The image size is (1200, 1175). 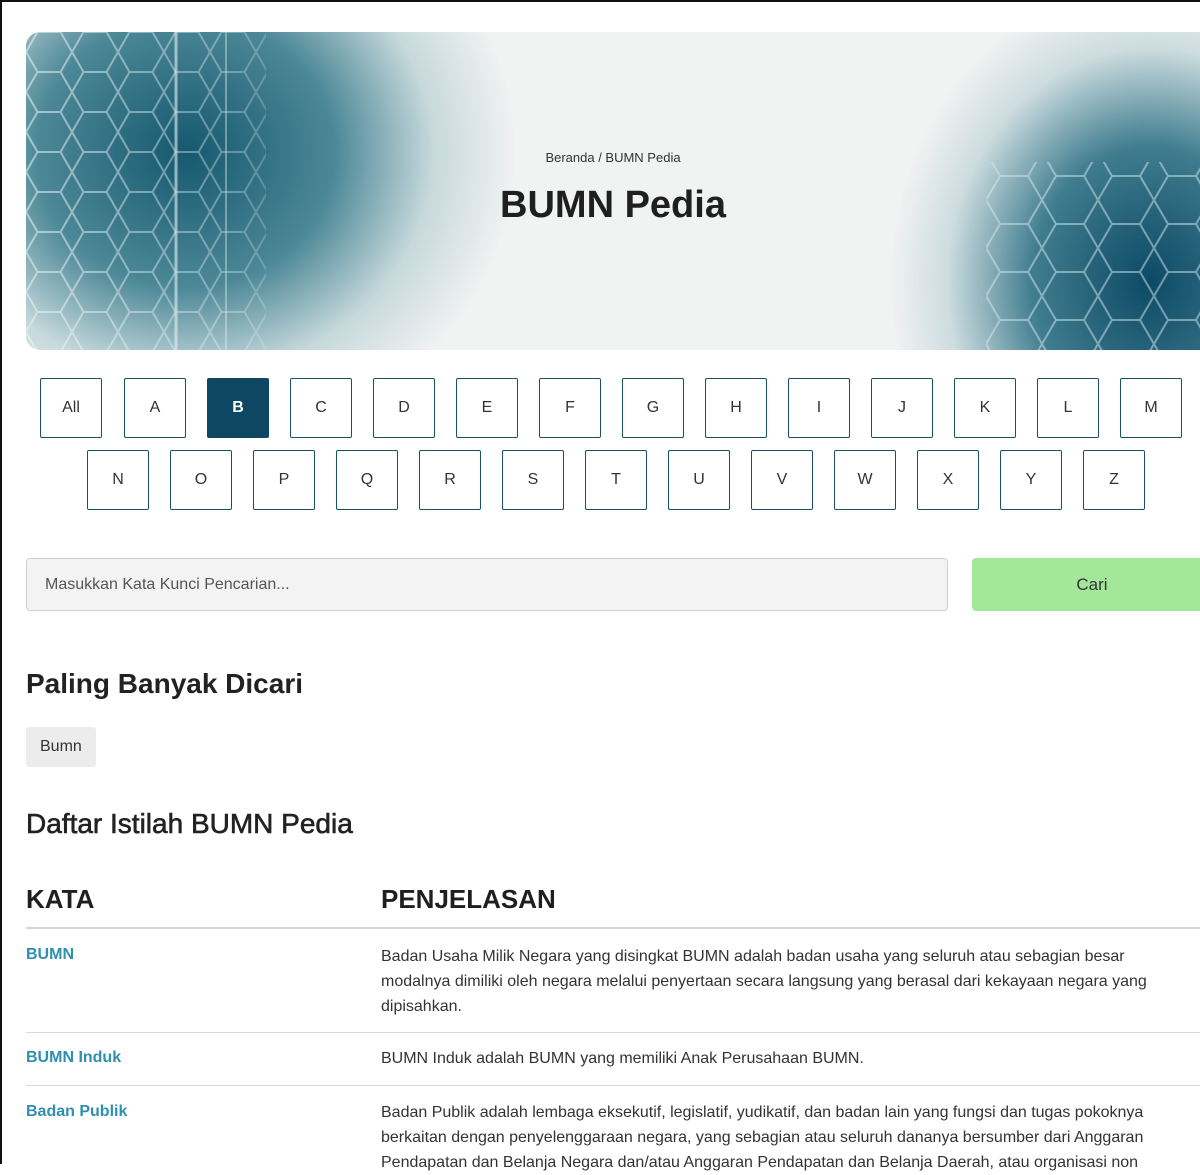 What do you see at coordinates (155, 408) in the screenshot?
I see `letter-a: A` at bounding box center [155, 408].